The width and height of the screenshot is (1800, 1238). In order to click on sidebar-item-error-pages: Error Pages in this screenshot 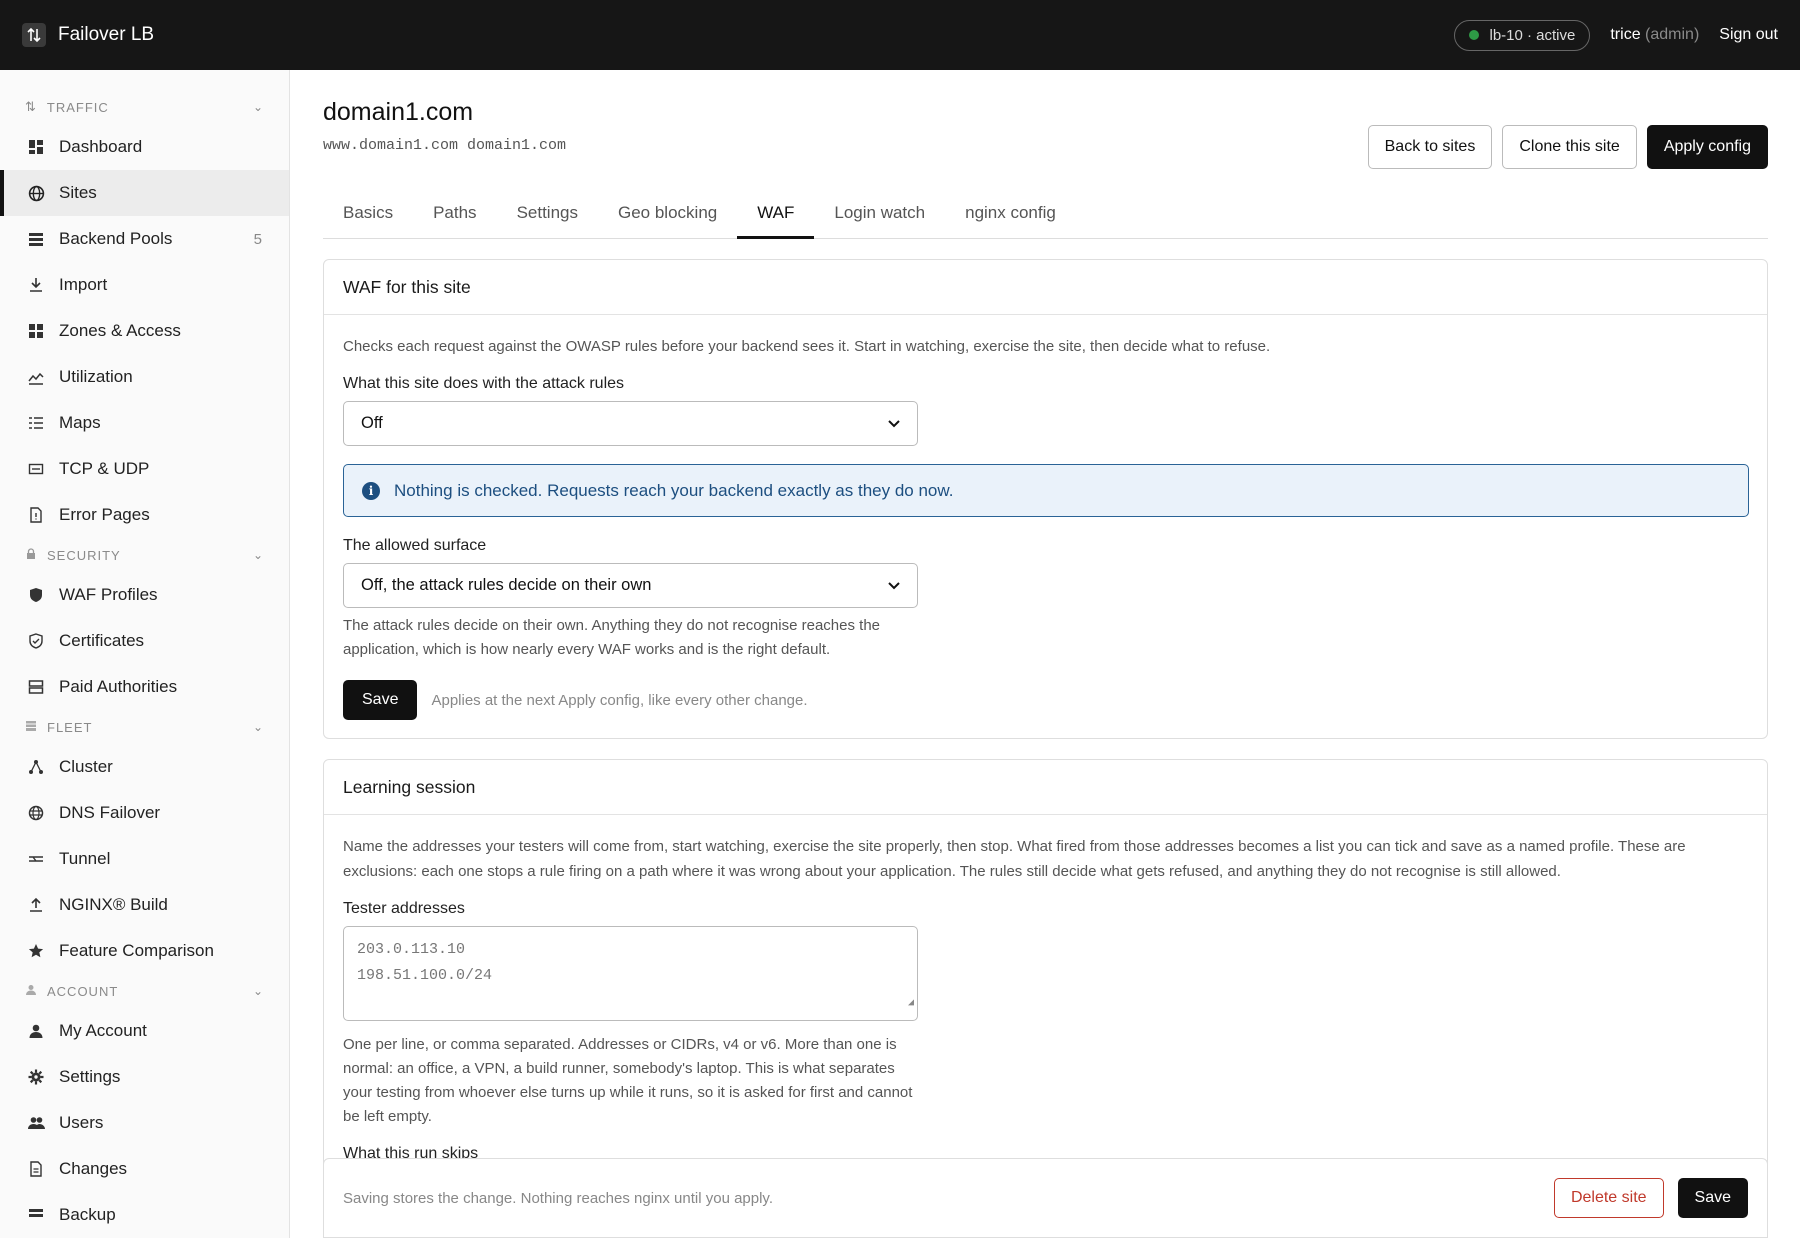, I will do `click(144, 515)`.